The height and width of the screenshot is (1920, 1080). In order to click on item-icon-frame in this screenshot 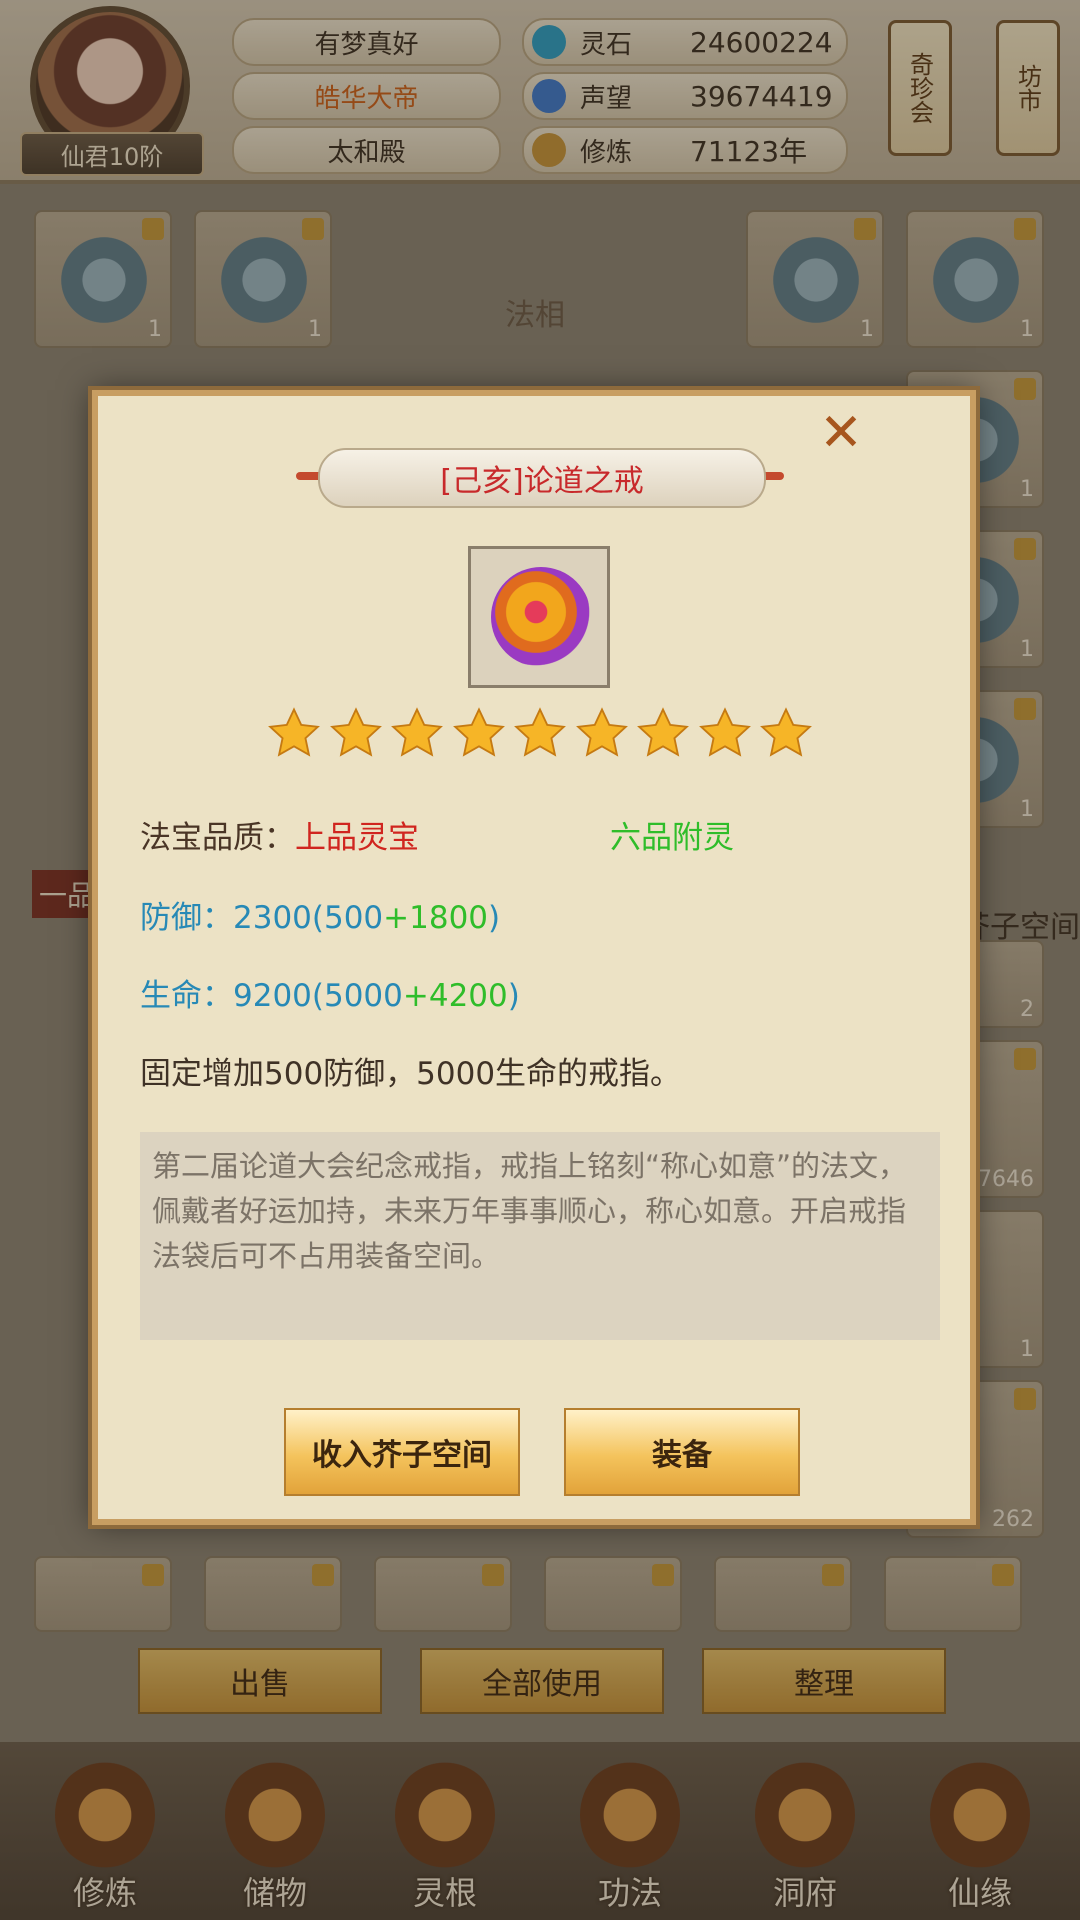, I will do `click(539, 617)`.